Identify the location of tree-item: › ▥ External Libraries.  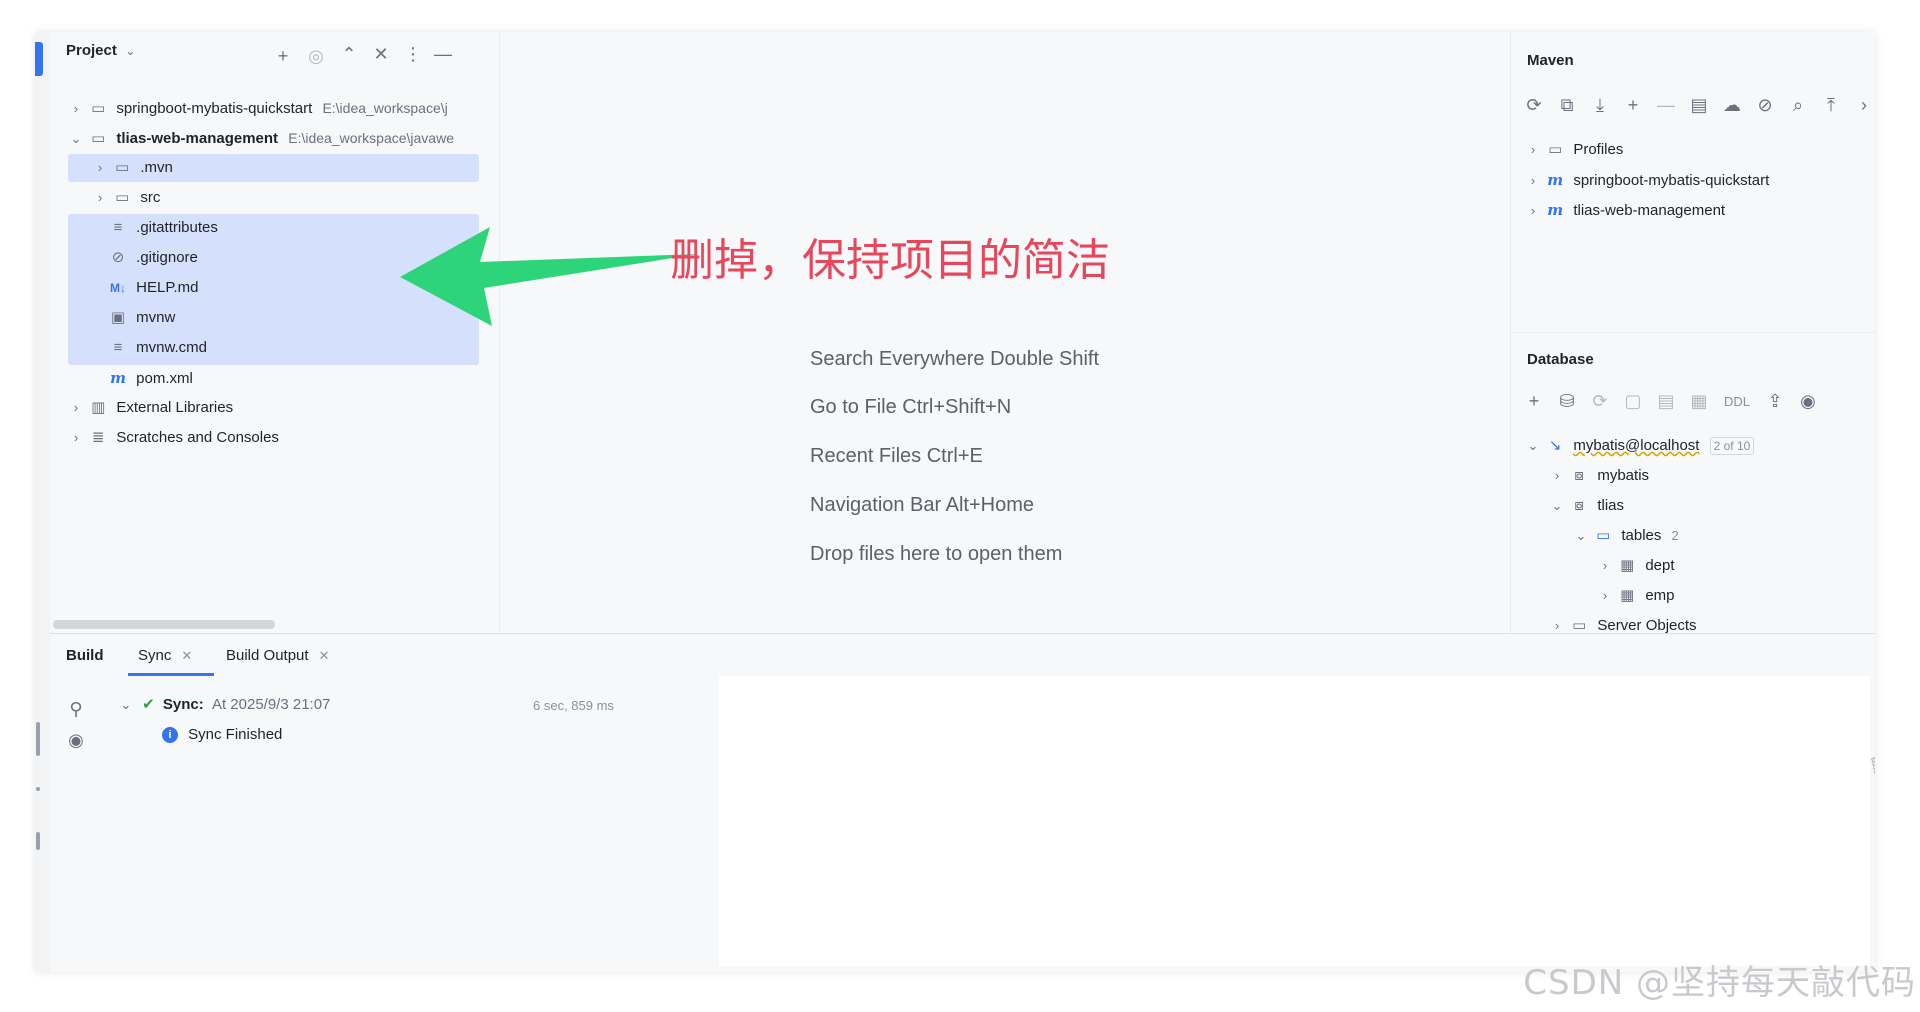
(150, 408).